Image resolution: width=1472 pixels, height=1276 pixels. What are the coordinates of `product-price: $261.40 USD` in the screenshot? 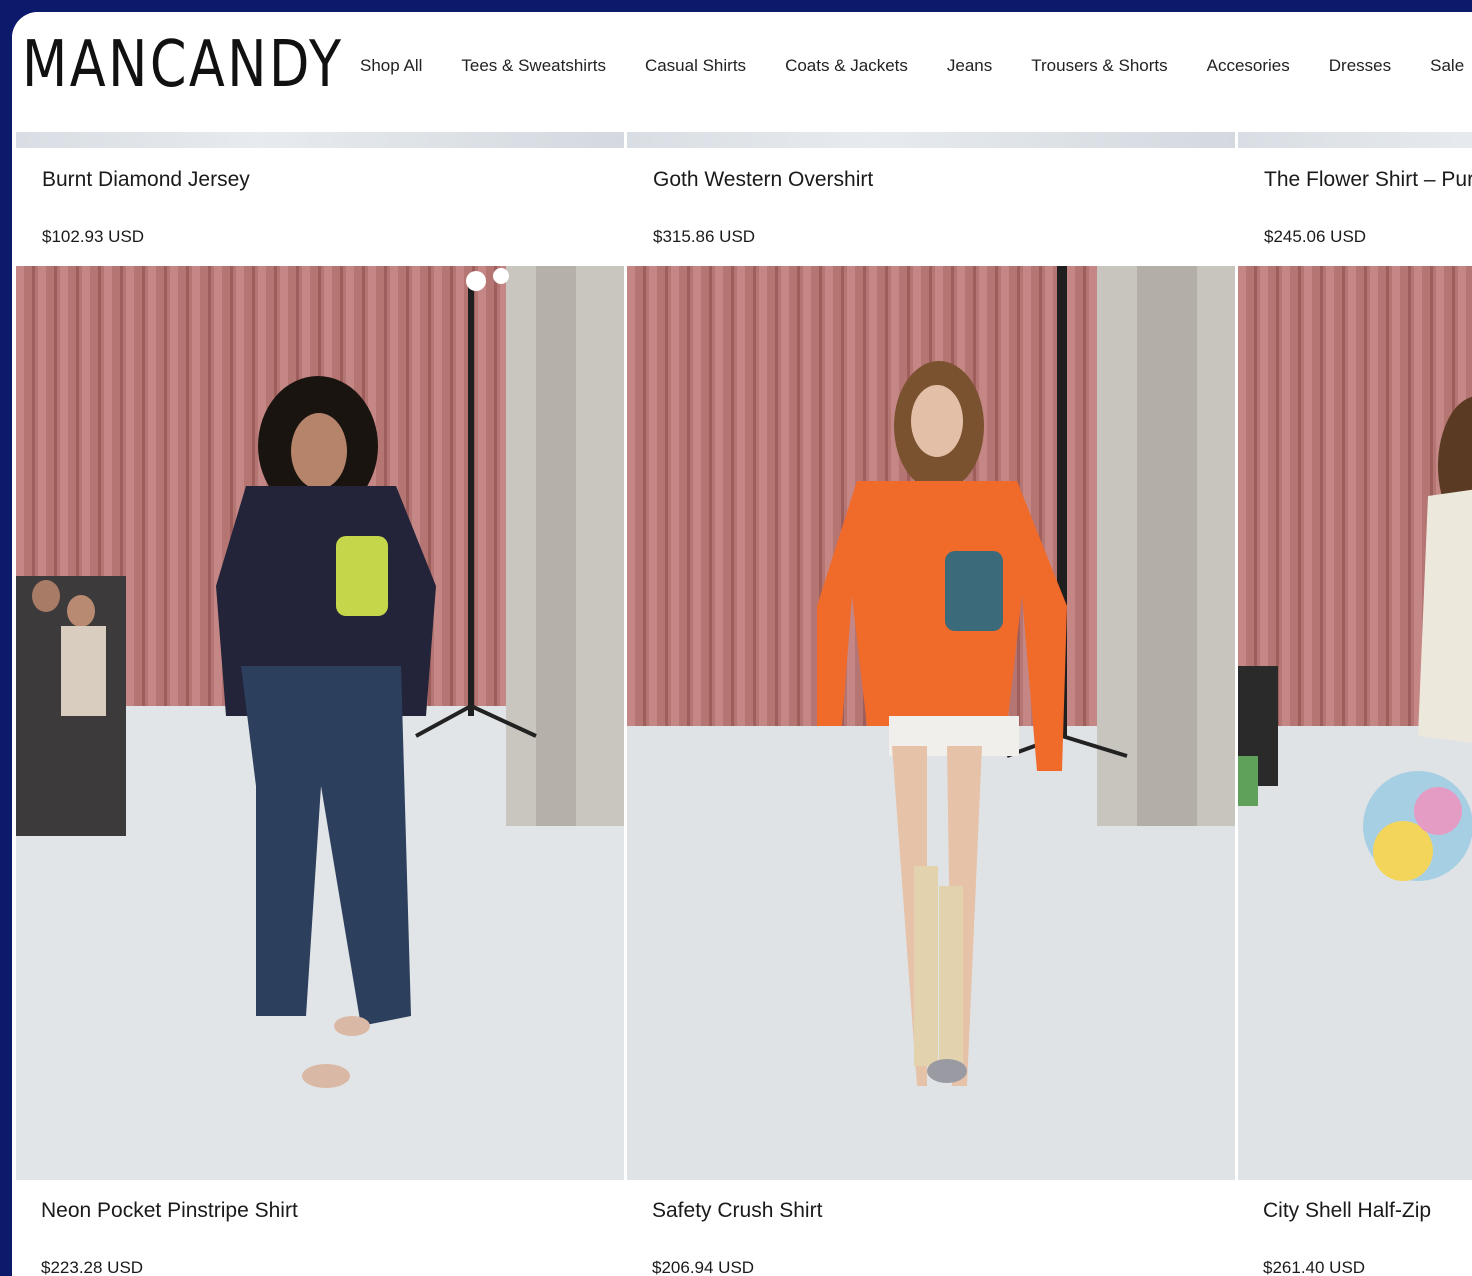 It's located at (1314, 1267).